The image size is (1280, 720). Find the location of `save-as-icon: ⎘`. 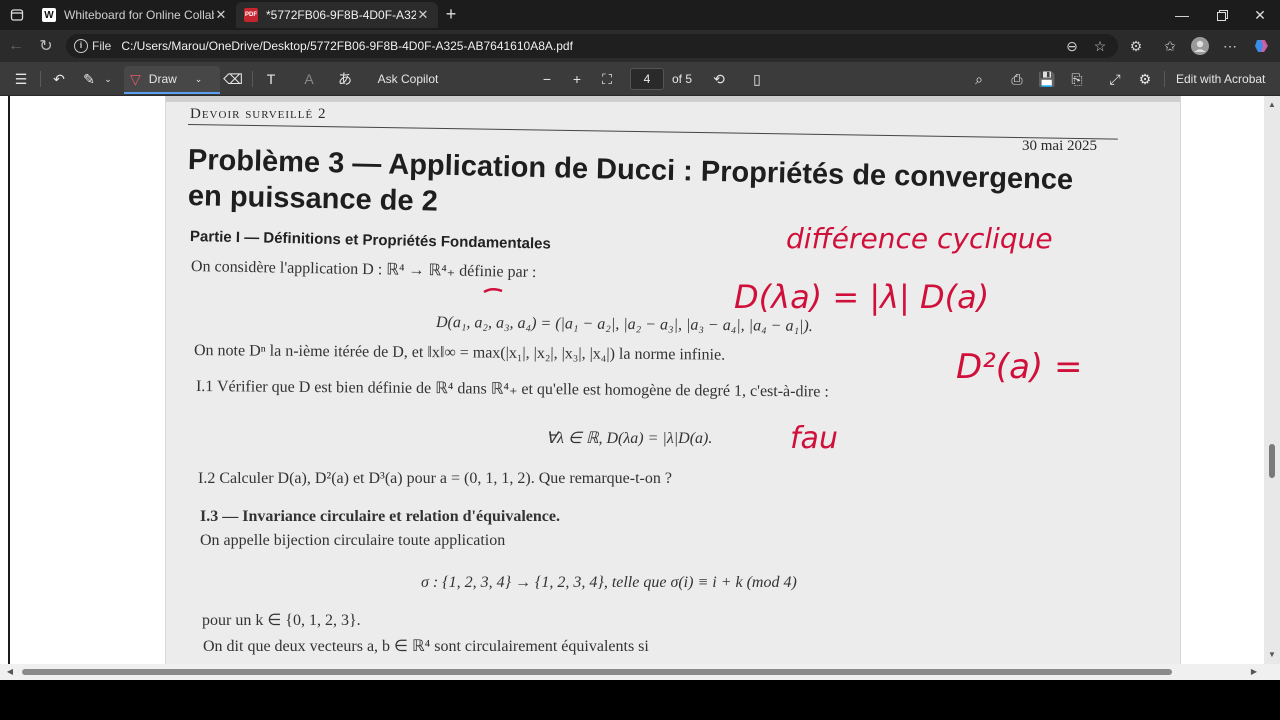

save-as-icon: ⎘ is located at coordinates (1077, 79).